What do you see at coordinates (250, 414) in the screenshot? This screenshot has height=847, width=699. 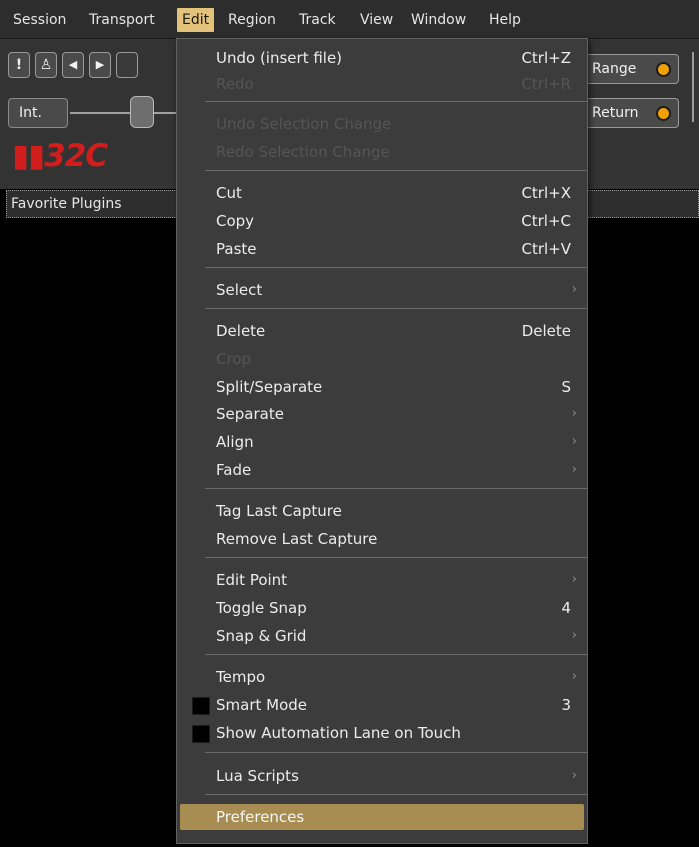 I see `menu-item-label: Separate` at bounding box center [250, 414].